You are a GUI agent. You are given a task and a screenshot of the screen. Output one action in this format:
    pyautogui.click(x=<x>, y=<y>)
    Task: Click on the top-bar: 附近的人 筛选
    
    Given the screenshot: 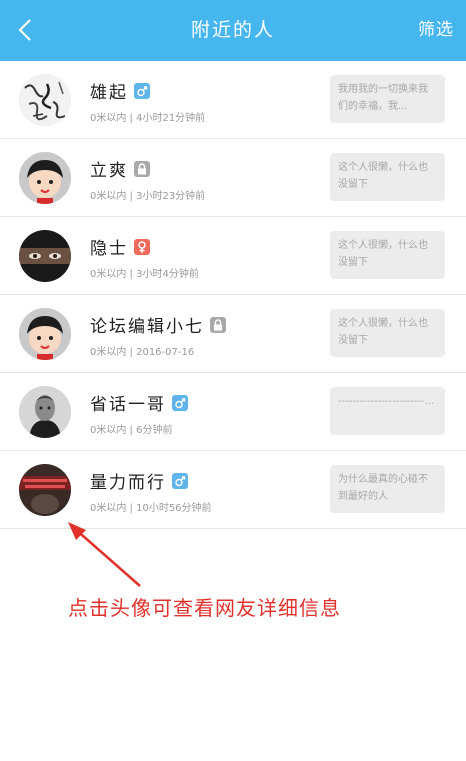 What is the action you would take?
    pyautogui.click(x=233, y=30)
    